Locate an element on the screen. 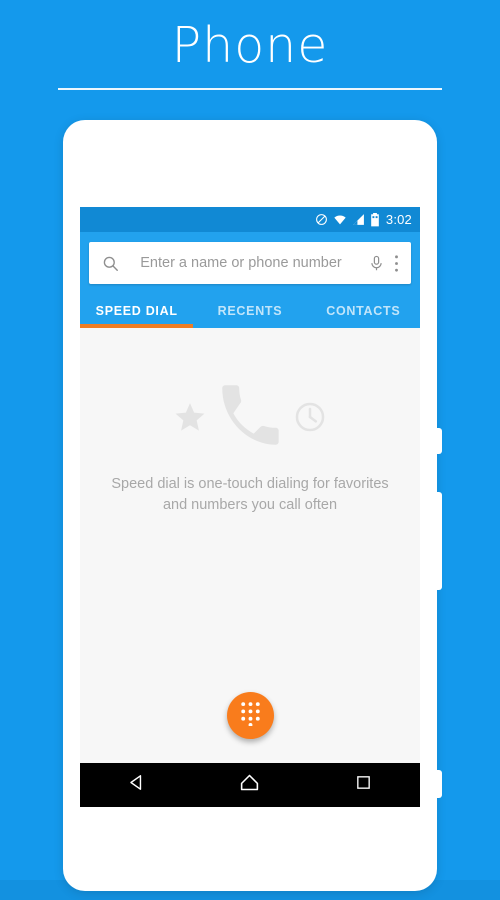  empty-state-graphic is located at coordinates (250, 419).